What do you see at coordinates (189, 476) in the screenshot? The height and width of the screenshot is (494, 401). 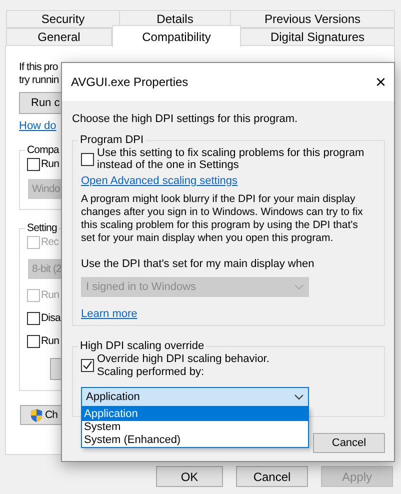 I see `dialog-button: OK` at bounding box center [189, 476].